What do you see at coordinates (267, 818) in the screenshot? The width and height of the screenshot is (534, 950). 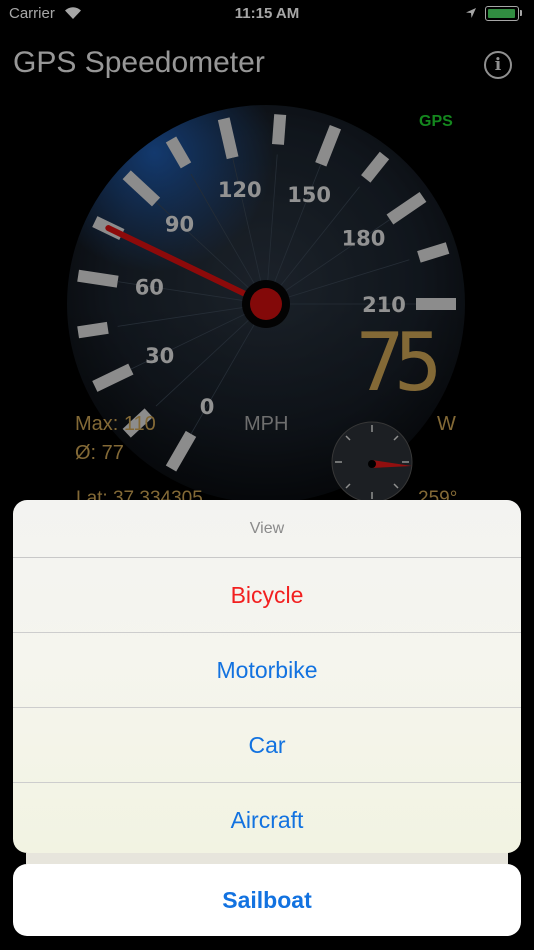 I see `action-aircraft: Aircraft` at bounding box center [267, 818].